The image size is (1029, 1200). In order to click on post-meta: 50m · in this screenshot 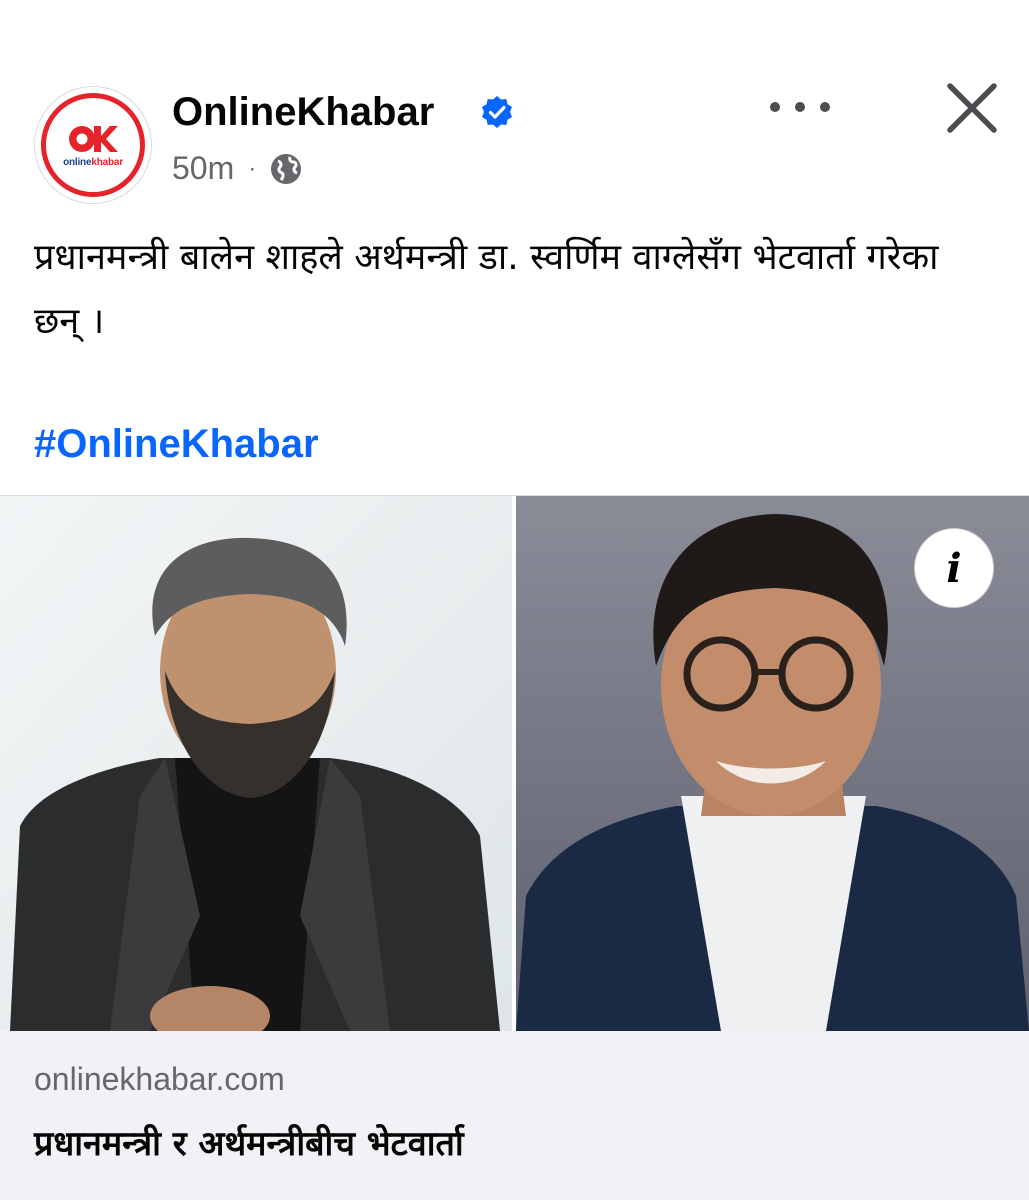, I will do `click(237, 168)`.